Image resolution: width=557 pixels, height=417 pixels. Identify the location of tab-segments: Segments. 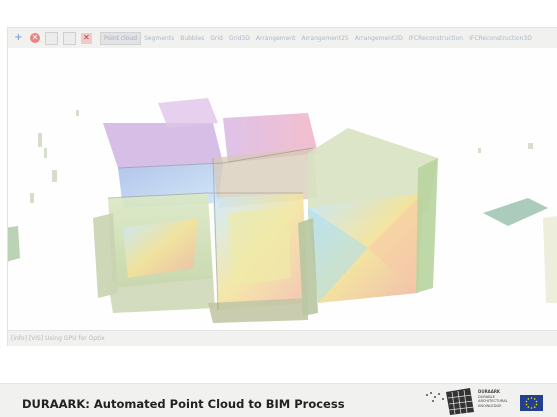
(159, 38).